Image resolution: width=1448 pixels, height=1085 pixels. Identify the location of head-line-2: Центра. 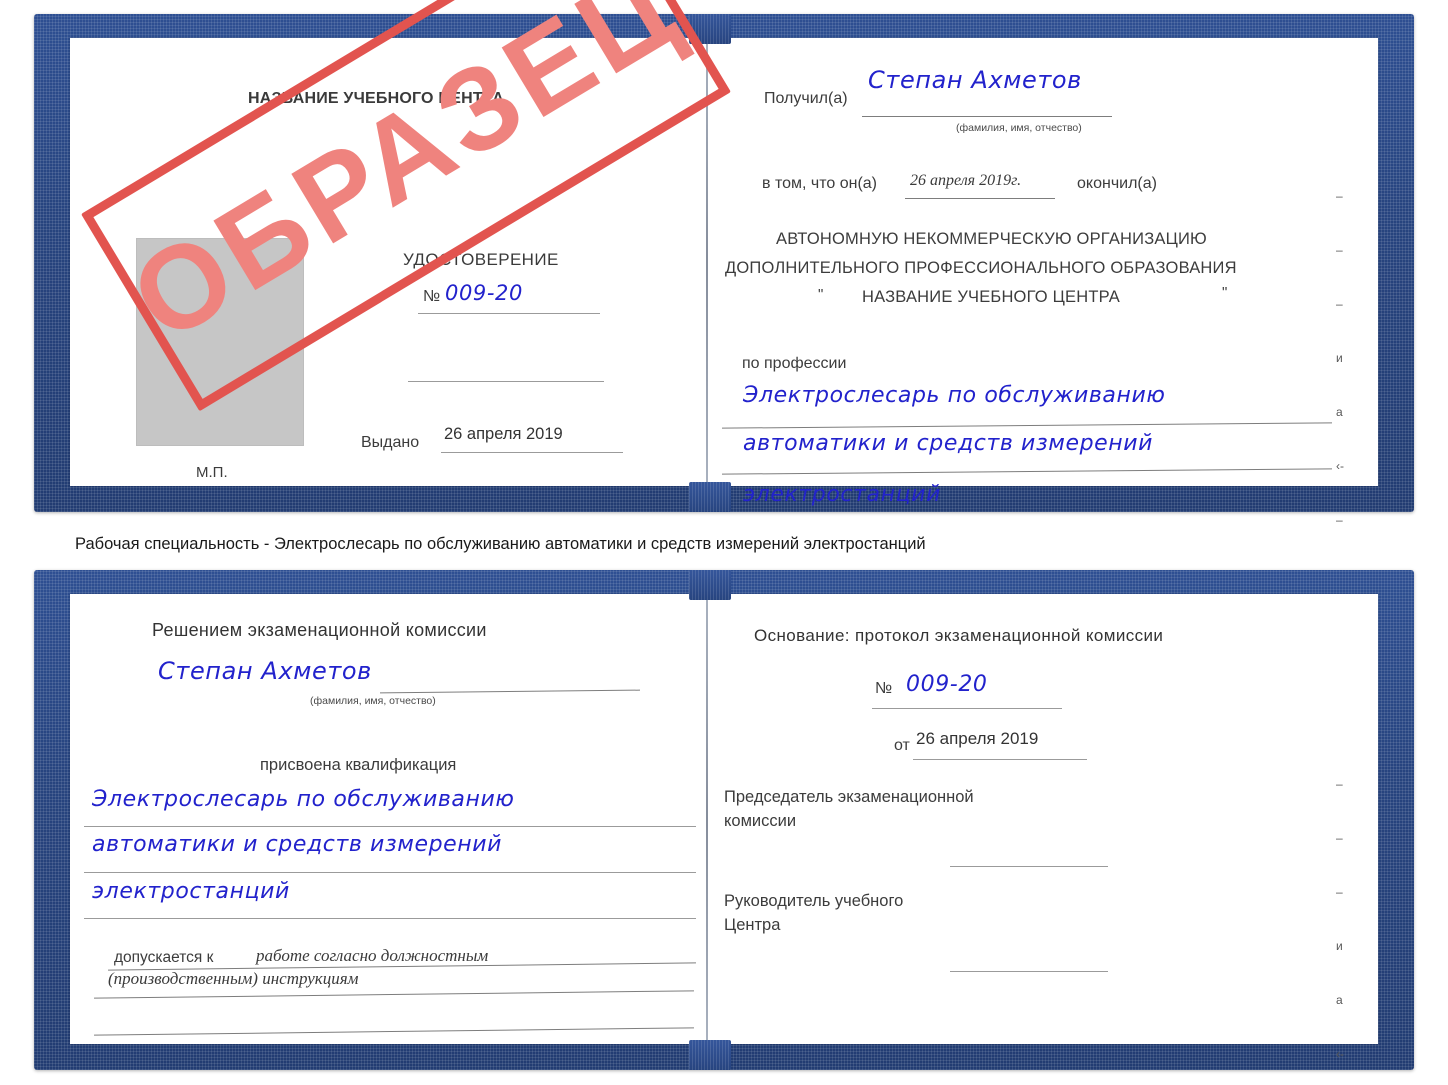
(752, 925).